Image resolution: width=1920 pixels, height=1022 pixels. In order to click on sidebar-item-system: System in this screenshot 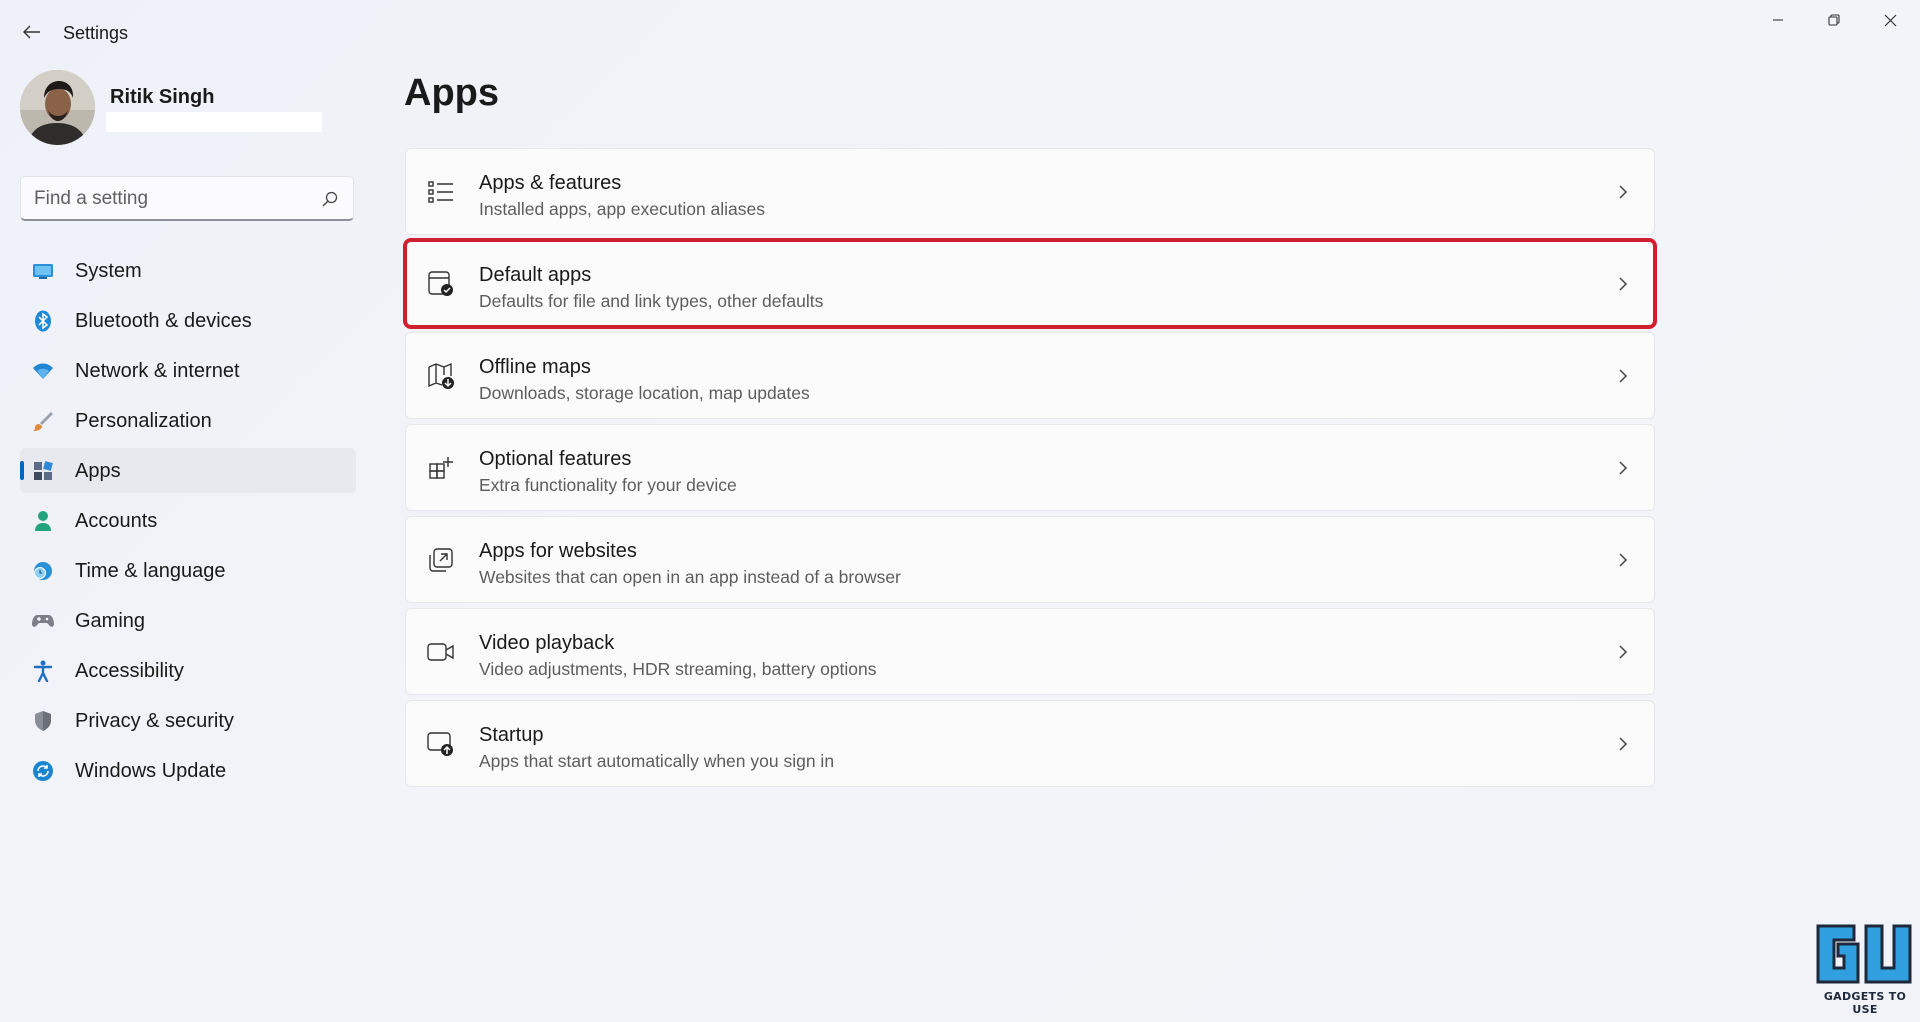, I will do `click(188, 270)`.